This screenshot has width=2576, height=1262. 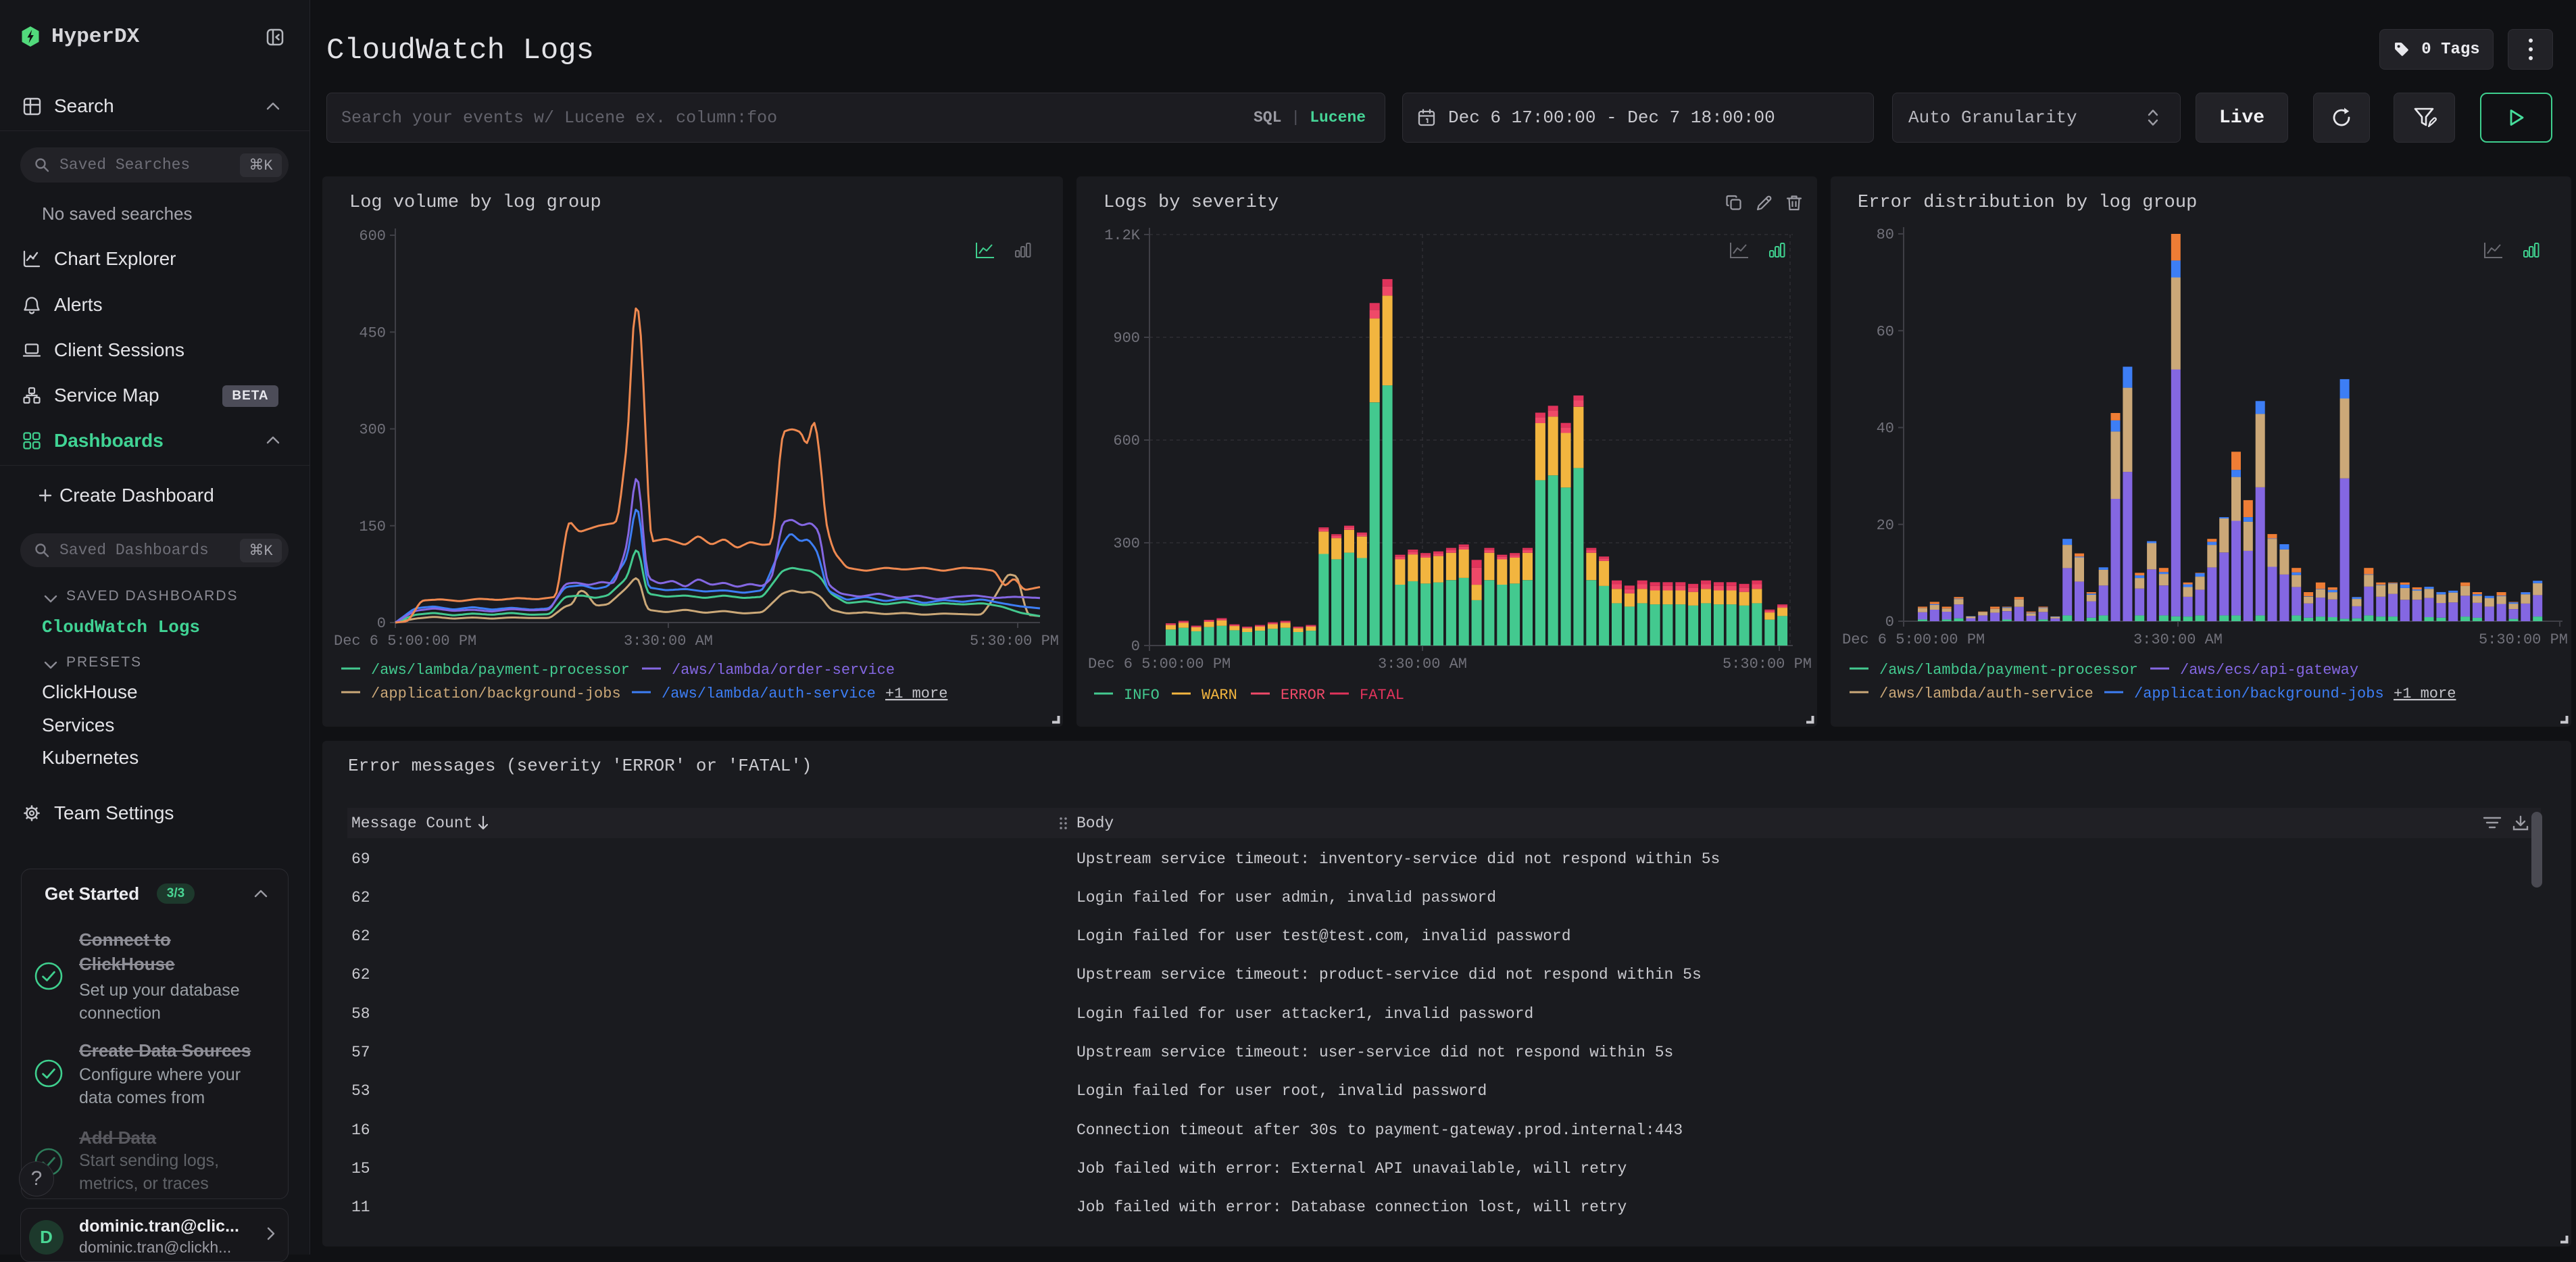 What do you see at coordinates (1123, 235) in the screenshot?
I see `svg-text: 1.2K` at bounding box center [1123, 235].